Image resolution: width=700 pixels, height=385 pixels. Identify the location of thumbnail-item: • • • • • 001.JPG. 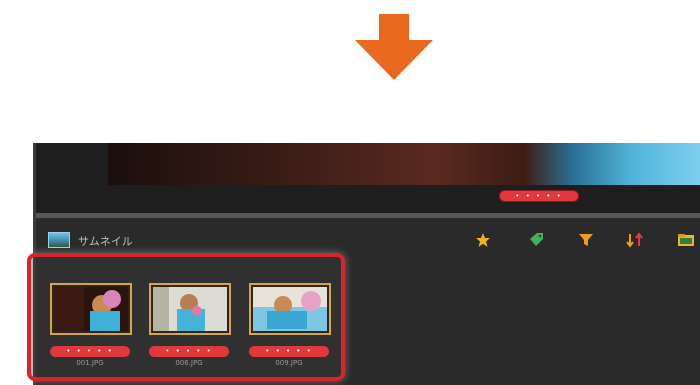
(95, 334).